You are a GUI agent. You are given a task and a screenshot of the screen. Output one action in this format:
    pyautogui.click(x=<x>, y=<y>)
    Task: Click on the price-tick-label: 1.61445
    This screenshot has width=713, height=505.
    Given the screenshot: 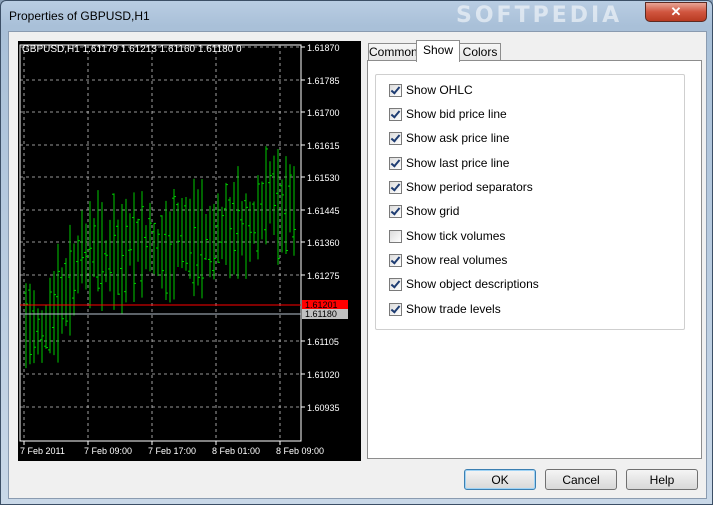 What is the action you would take?
    pyautogui.click(x=323, y=211)
    